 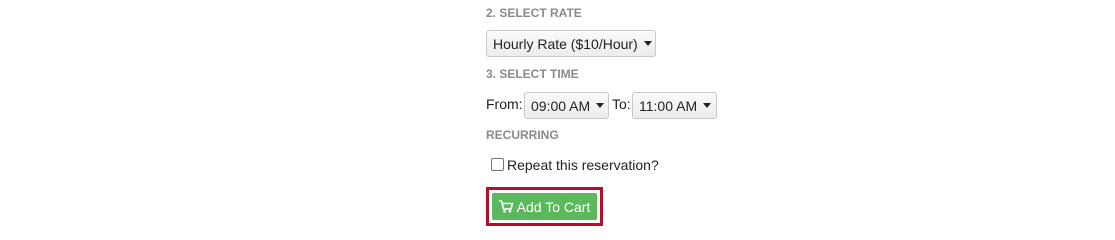 What do you see at coordinates (534, 13) in the screenshot?
I see `select-rate-heading: 2. SELECT RATE` at bounding box center [534, 13].